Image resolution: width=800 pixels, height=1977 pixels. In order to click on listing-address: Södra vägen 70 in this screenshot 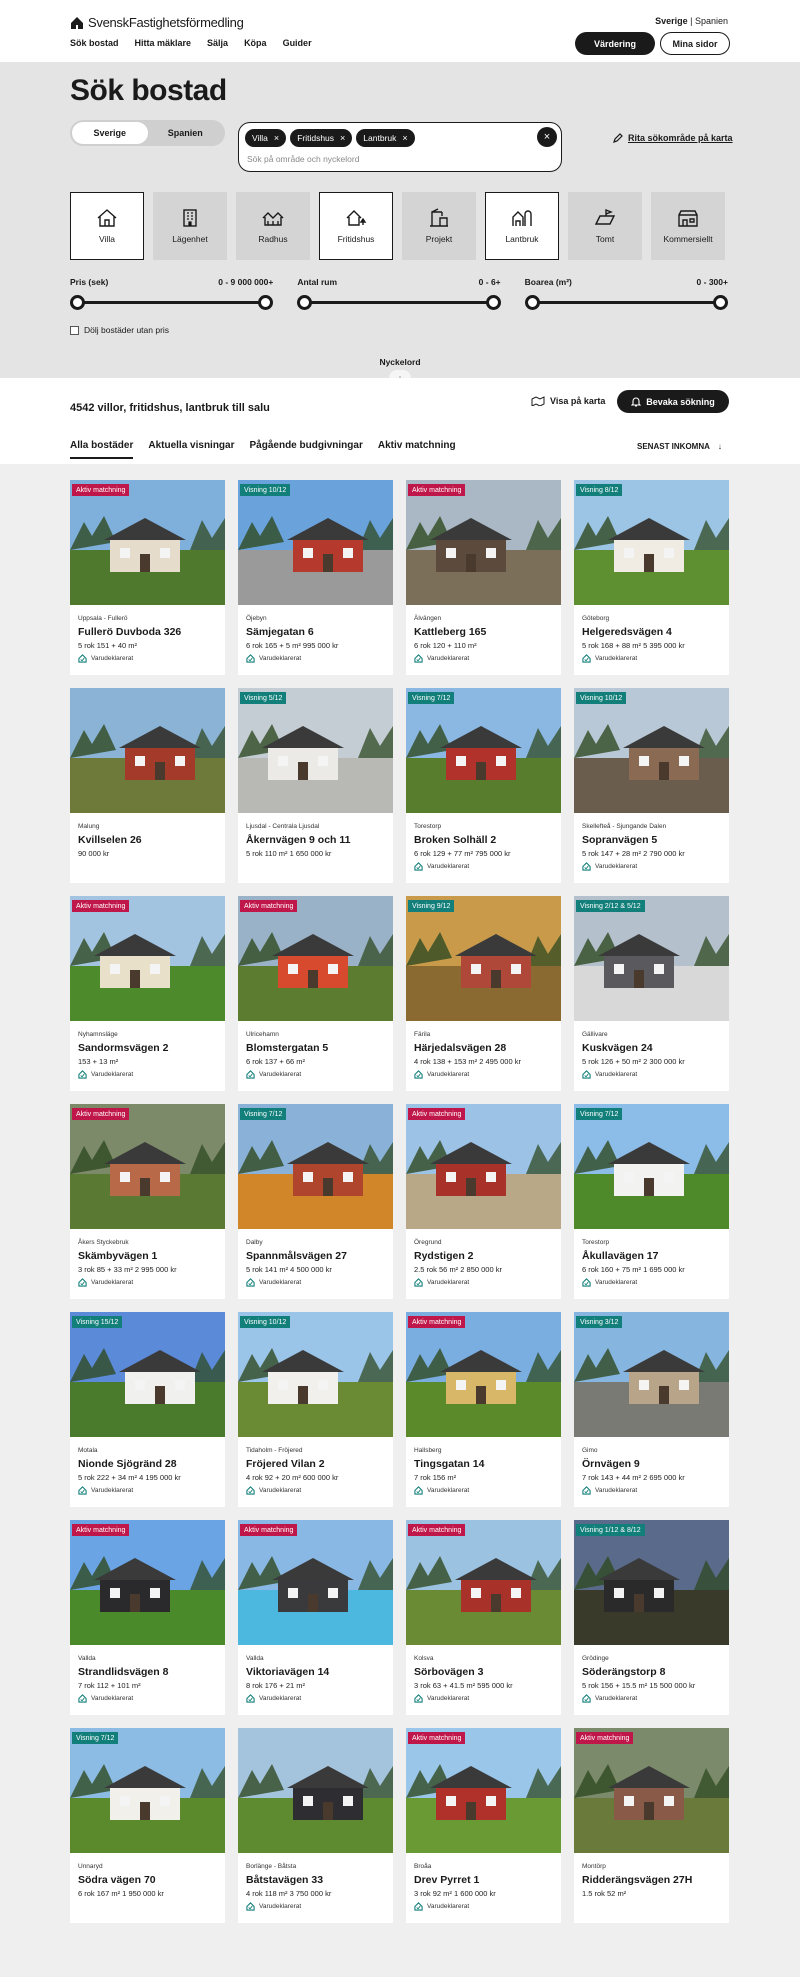, I will do `click(117, 1880)`.